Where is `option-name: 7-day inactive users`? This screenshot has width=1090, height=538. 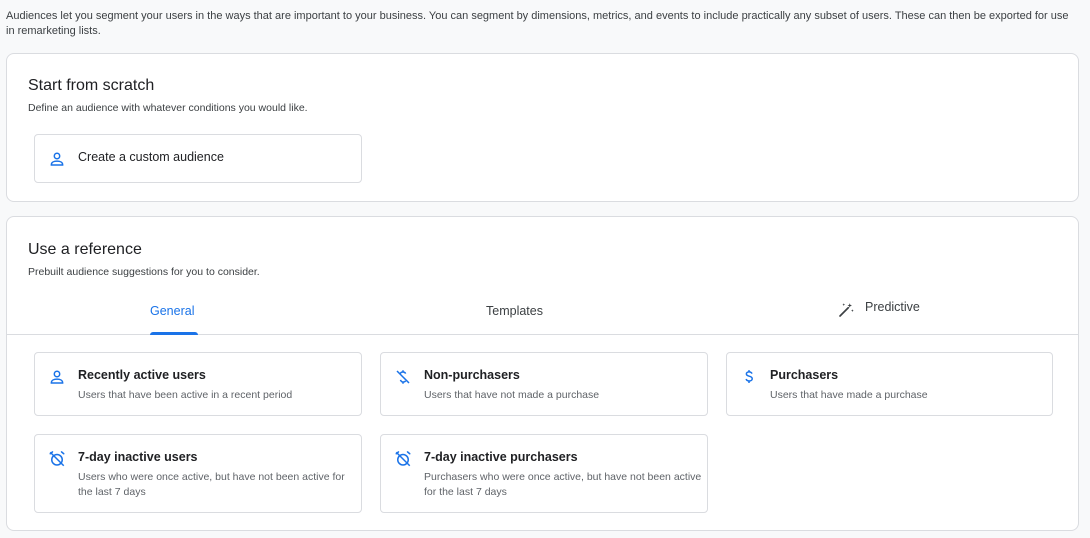 option-name: 7-day inactive users is located at coordinates (138, 457).